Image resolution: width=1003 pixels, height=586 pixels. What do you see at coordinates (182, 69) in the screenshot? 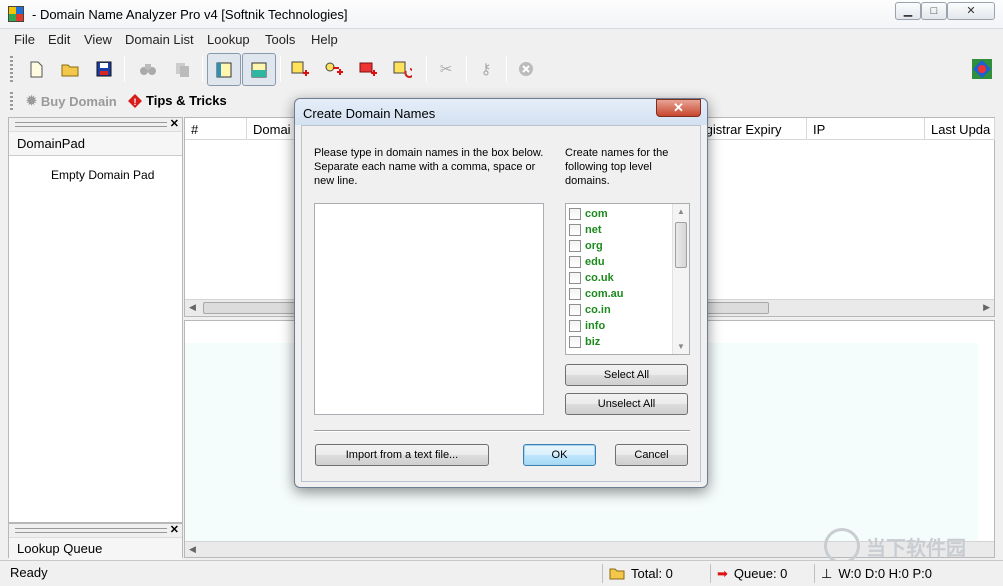
I see `copy-icon` at bounding box center [182, 69].